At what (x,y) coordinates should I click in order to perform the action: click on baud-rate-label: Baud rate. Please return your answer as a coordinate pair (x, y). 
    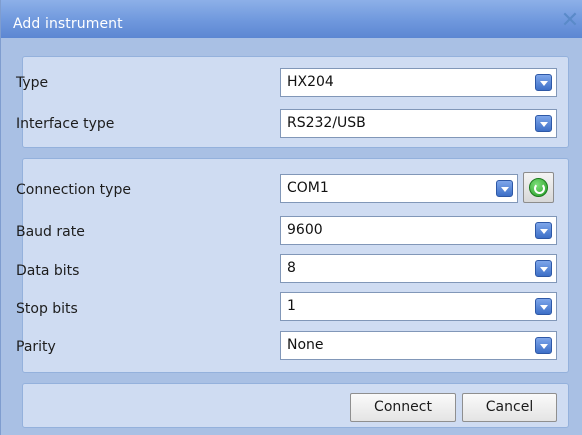
    Looking at the image, I should click on (50, 232).